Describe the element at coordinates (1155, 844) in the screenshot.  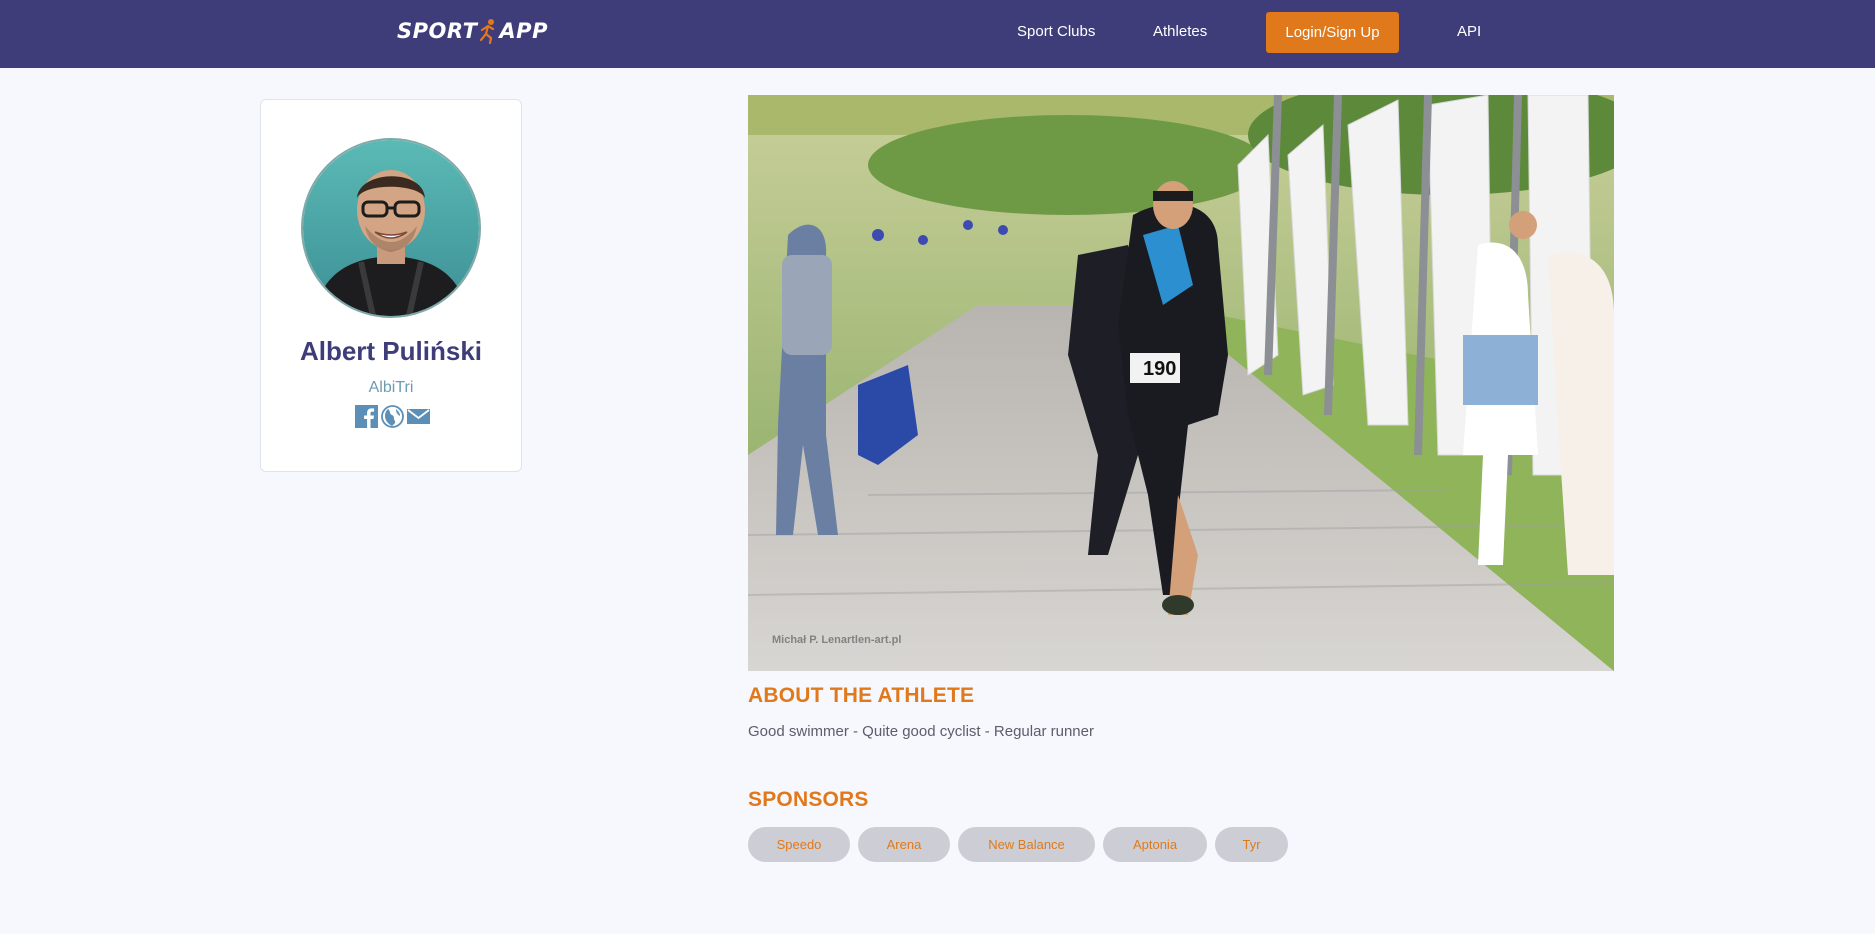
I see `sponsor-chip-aptonia: Aptonia` at that location.